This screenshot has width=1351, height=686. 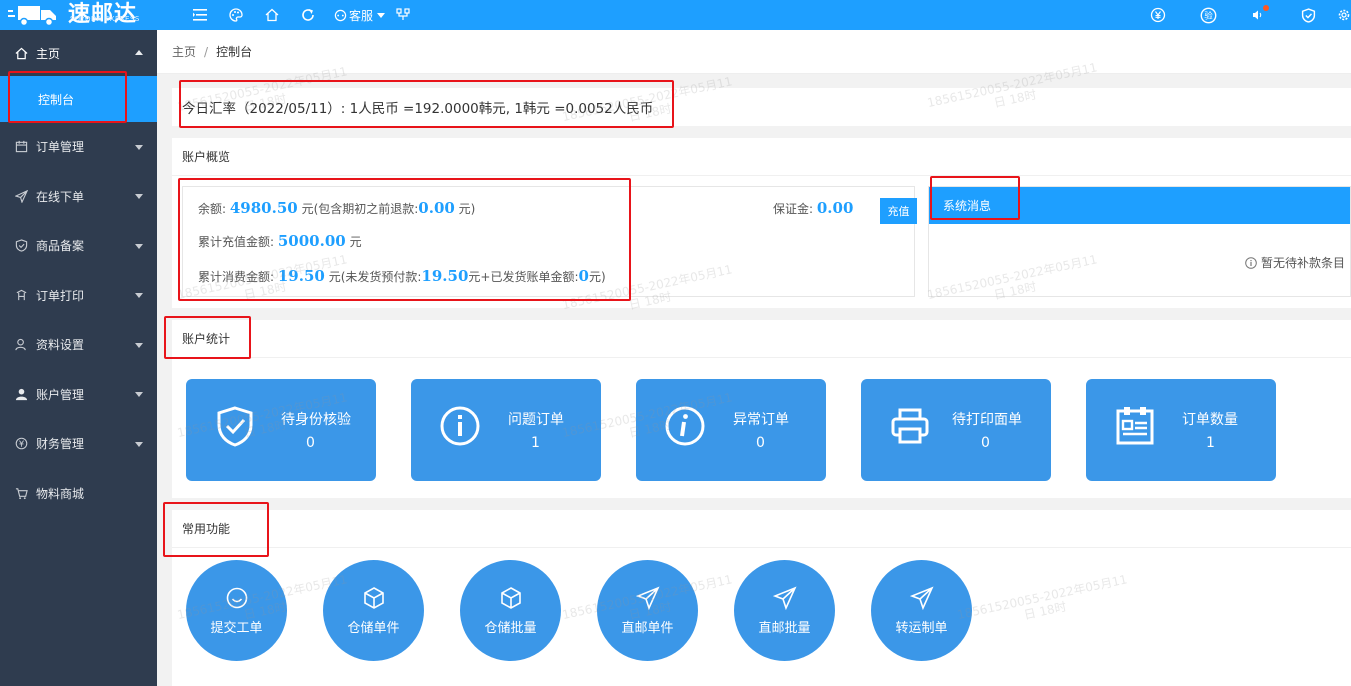 I want to click on recharge-button: 充值, so click(x=898, y=211).